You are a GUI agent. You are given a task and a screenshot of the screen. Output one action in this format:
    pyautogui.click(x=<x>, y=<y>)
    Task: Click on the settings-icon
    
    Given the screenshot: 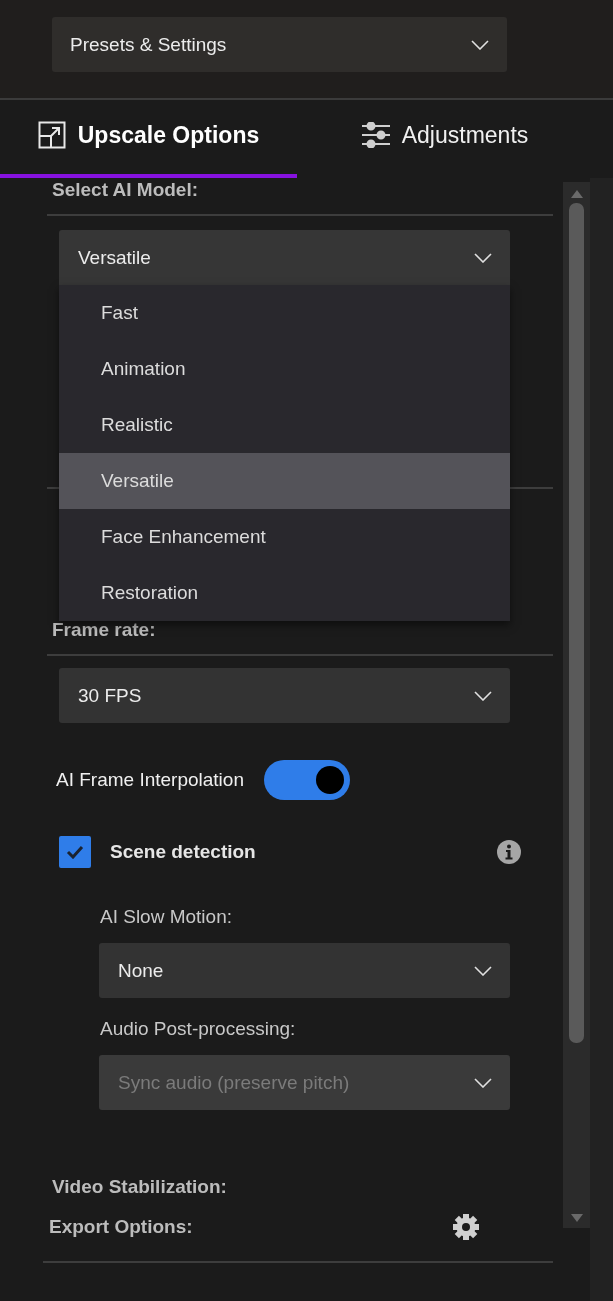 What is the action you would take?
    pyautogui.click(x=466, y=1227)
    